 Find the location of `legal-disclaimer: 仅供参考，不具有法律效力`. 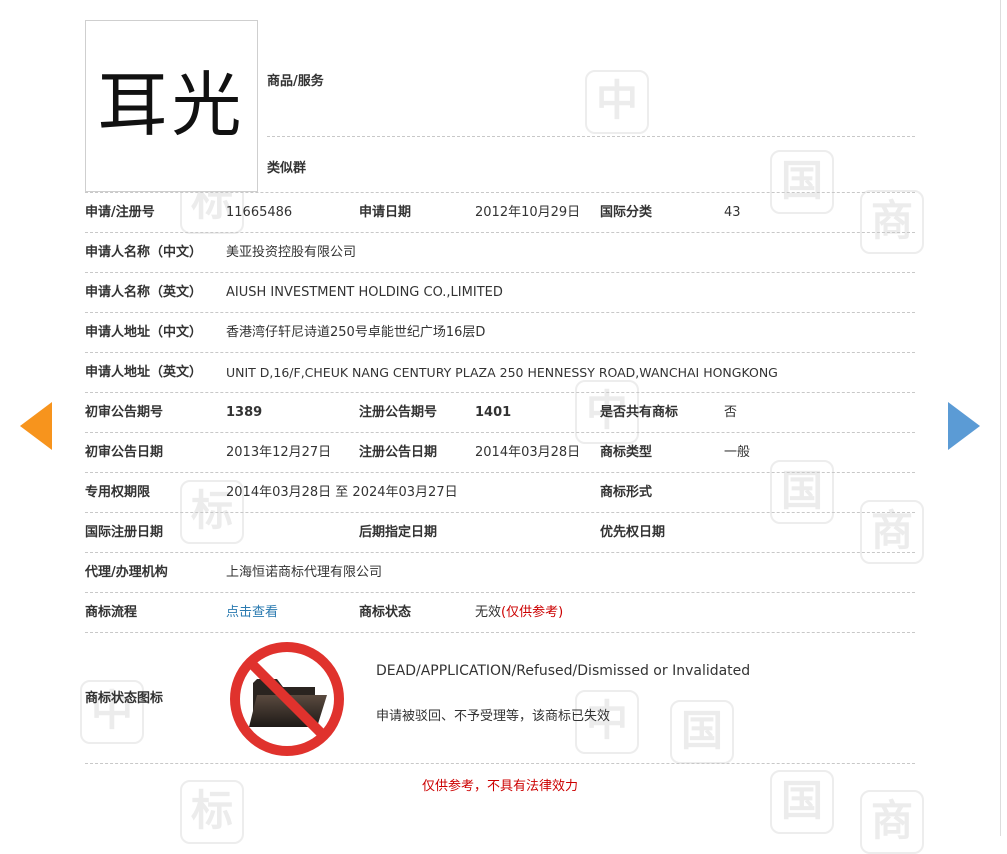

legal-disclaimer: 仅供参考，不具有法律效力 is located at coordinates (499, 786).